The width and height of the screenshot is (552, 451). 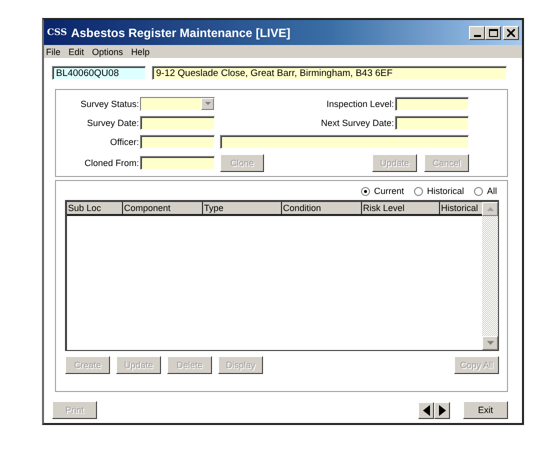 What do you see at coordinates (177, 123) in the screenshot?
I see `survey-date-field` at bounding box center [177, 123].